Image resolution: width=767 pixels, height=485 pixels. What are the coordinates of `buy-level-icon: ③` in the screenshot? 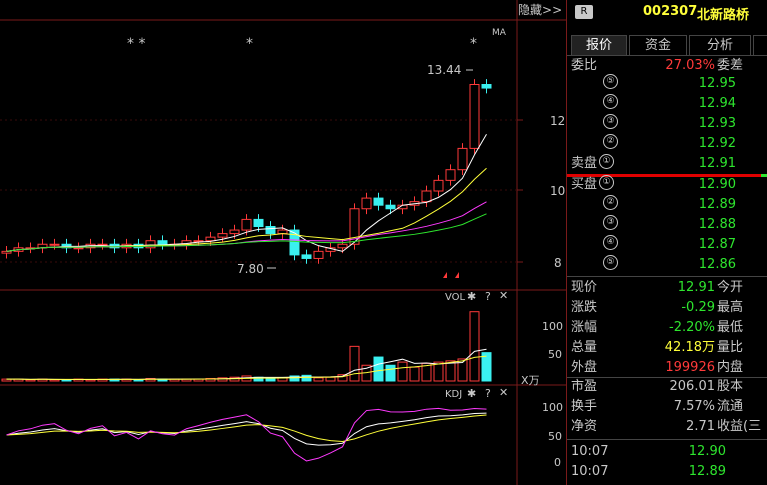 It's located at (610, 222).